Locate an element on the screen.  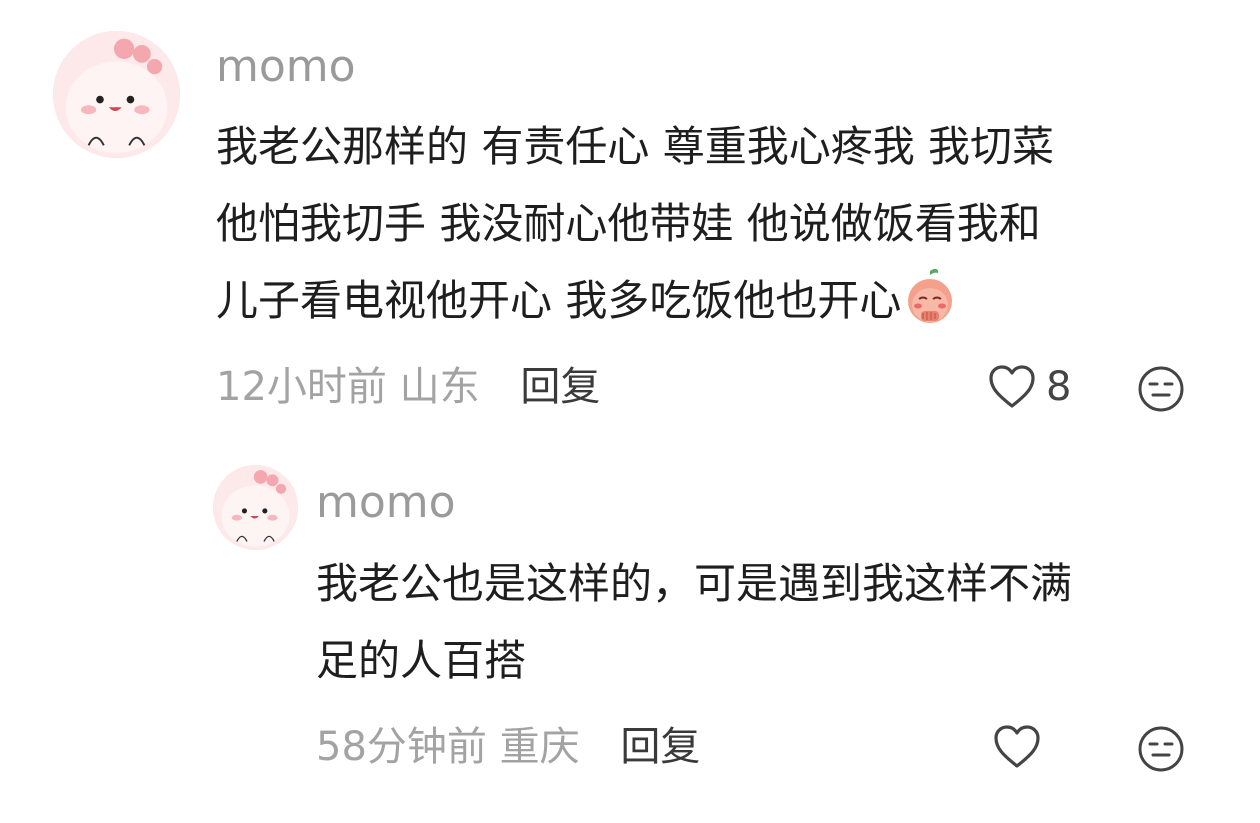
comment-meta: 12小时前 山东 回复 is located at coordinates (408, 387).